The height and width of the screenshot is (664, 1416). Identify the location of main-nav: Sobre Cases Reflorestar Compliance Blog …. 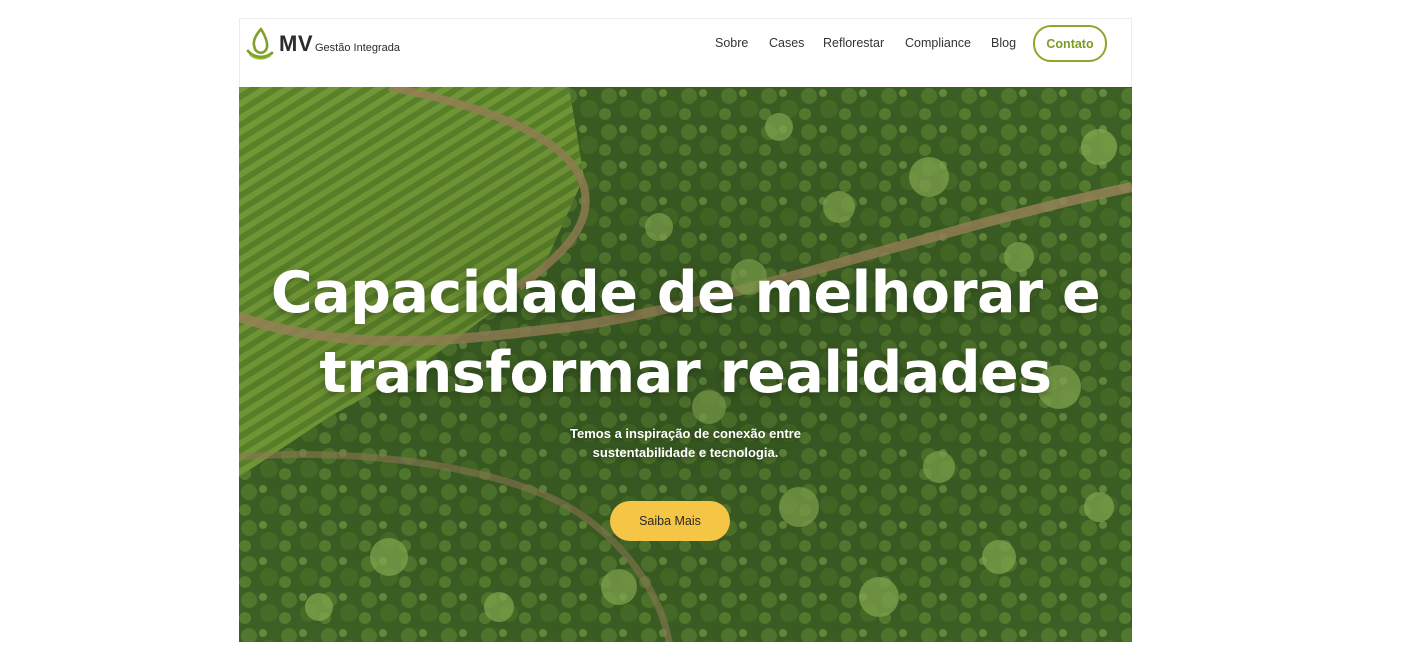
(685, 43).